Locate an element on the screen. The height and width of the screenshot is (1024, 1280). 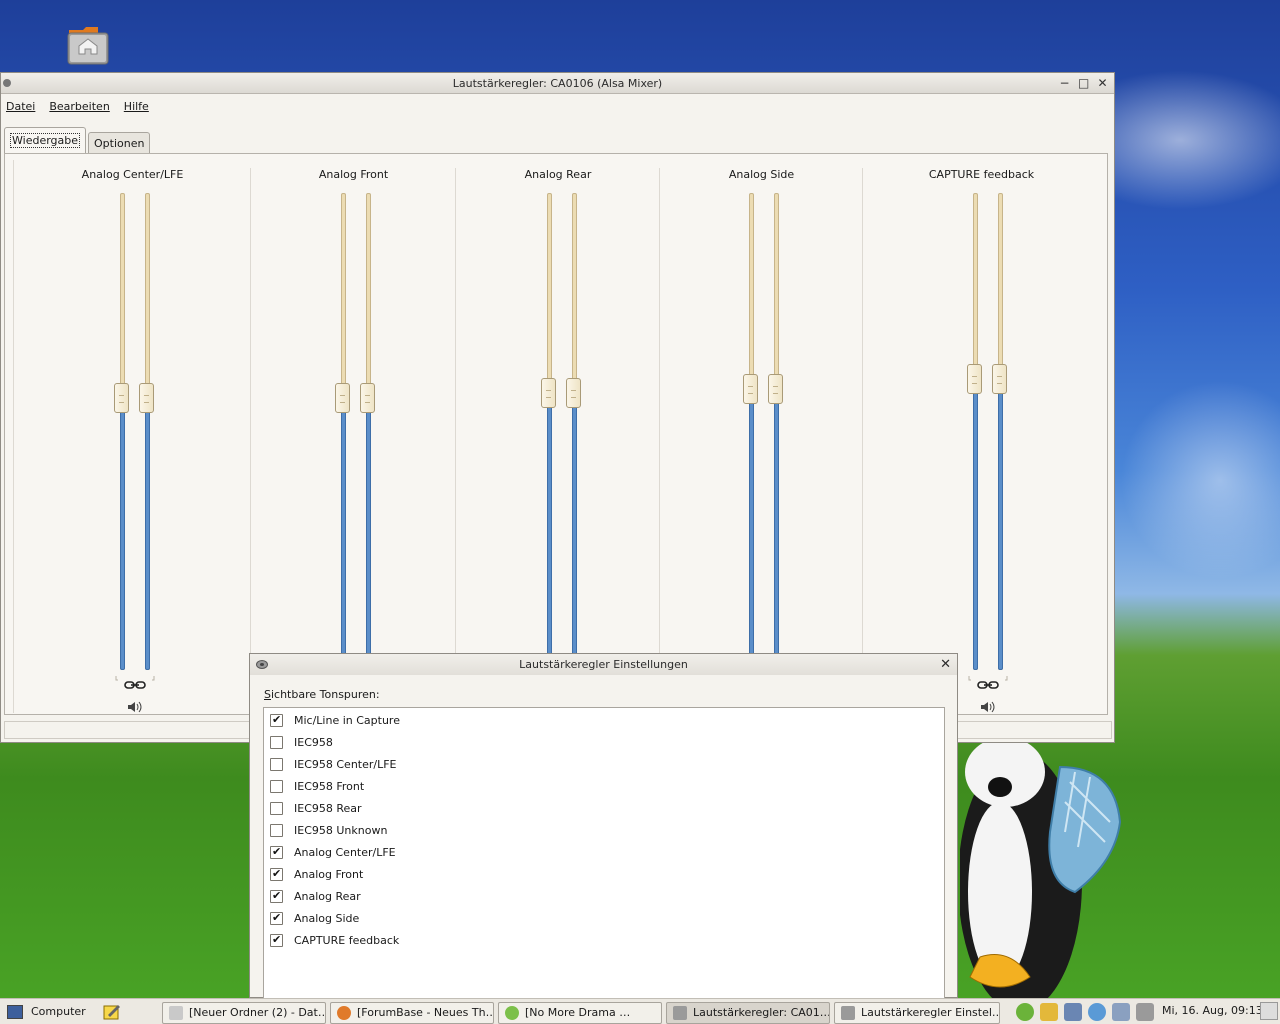
track-checkbox-row: Analog Center/LFE is located at coordinates (333, 852).